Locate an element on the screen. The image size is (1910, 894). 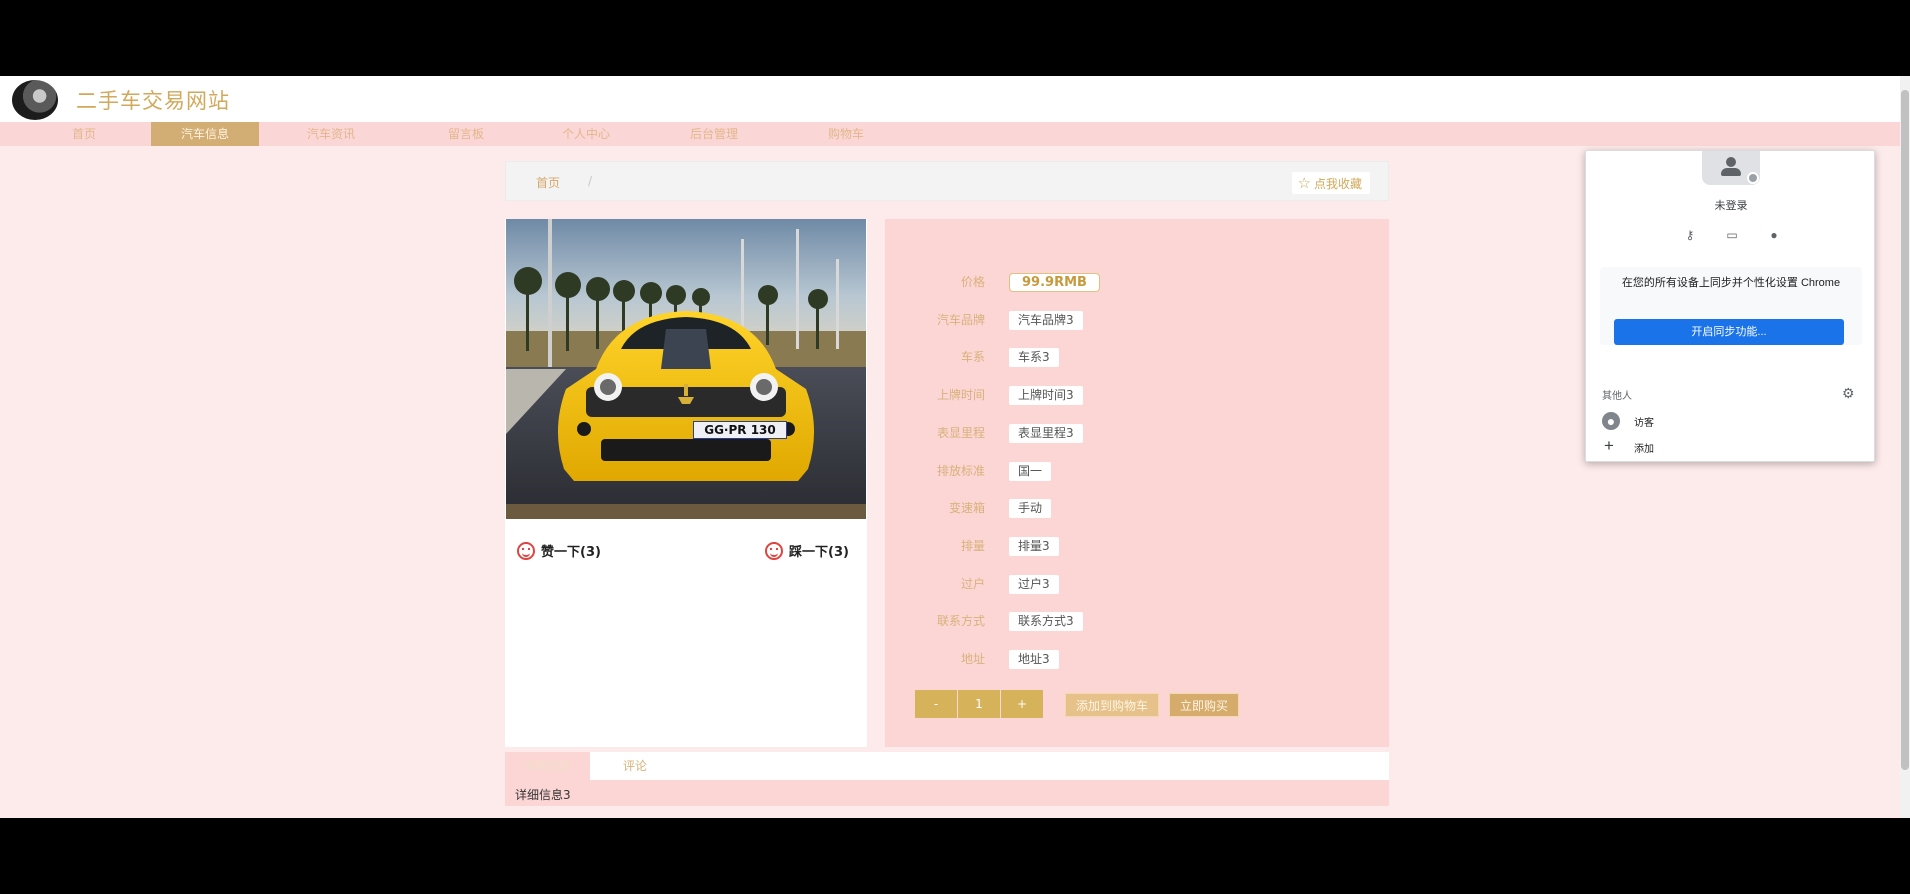
favorite-label: 点我收藏 is located at coordinates (1337, 184).